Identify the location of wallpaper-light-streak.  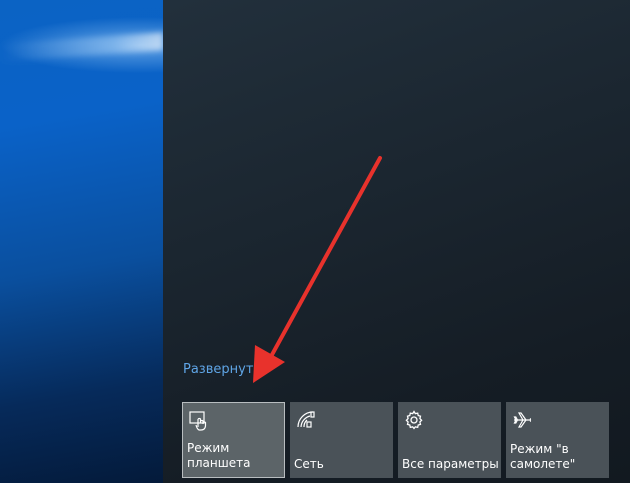
(81, 47).